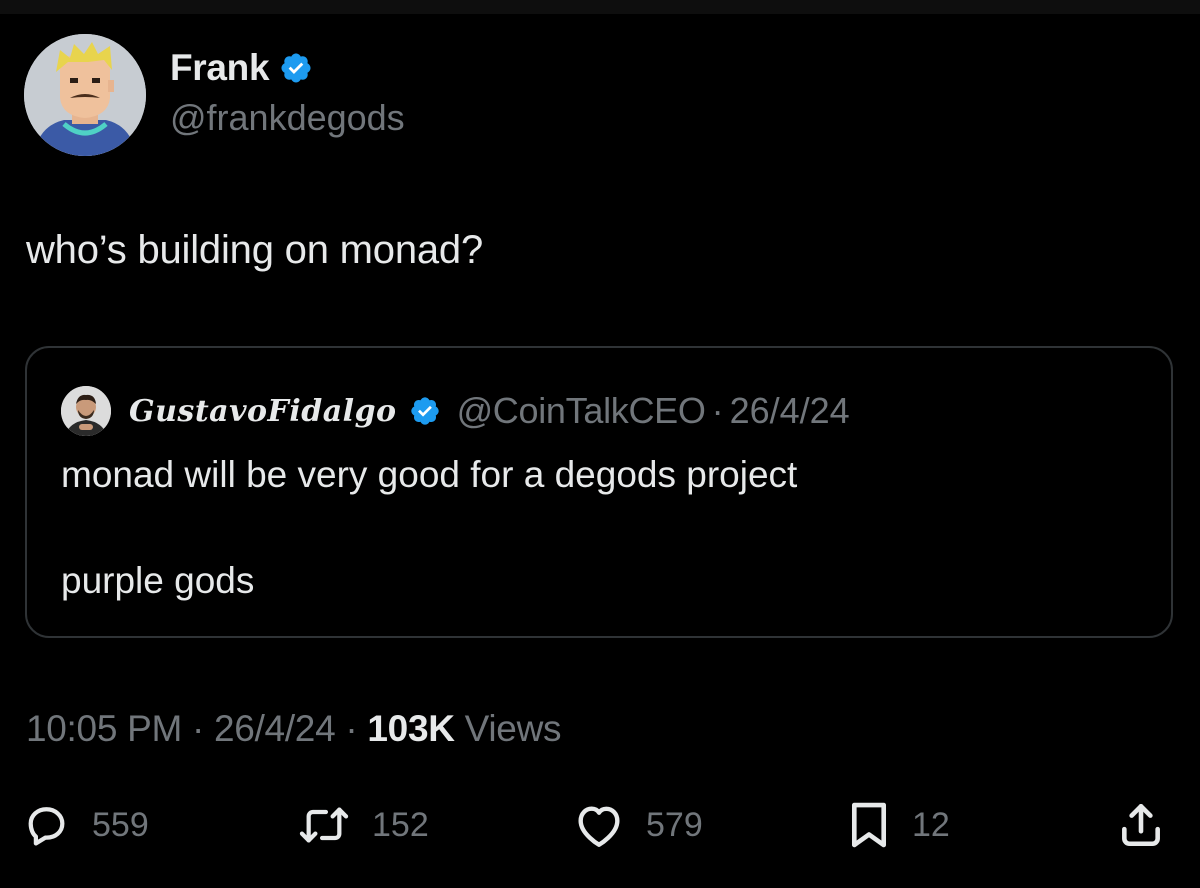 The height and width of the screenshot is (888, 1200). Describe the element at coordinates (287, 93) in the screenshot. I see `author-name-block: Frank @frankdegods` at that location.